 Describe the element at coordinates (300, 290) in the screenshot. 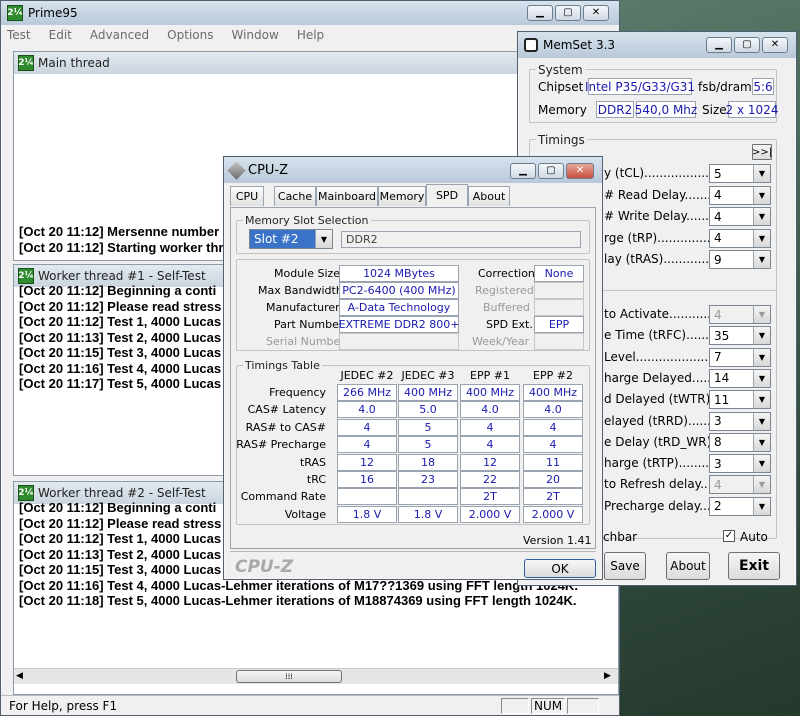

I see `max-bandwidth-label: Max Bandwidth` at that location.